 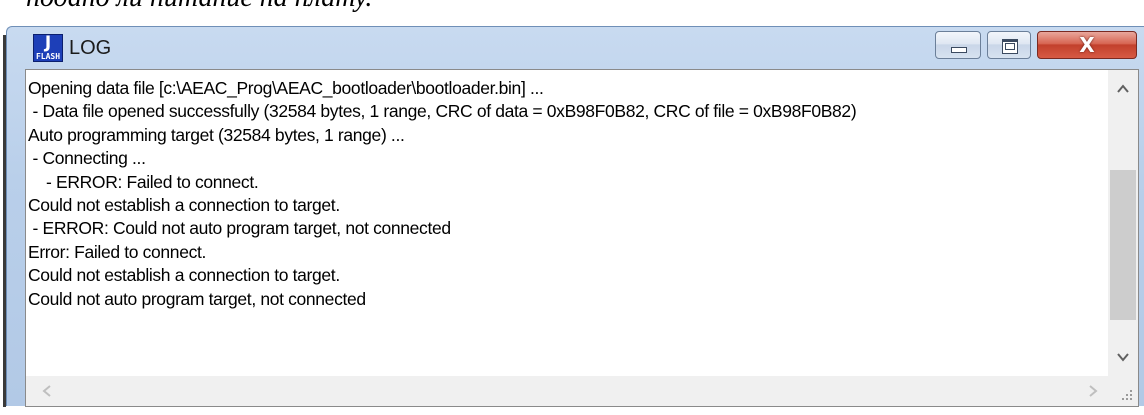 I want to click on document-caption: подано ли питание на плату., so click(x=199, y=6).